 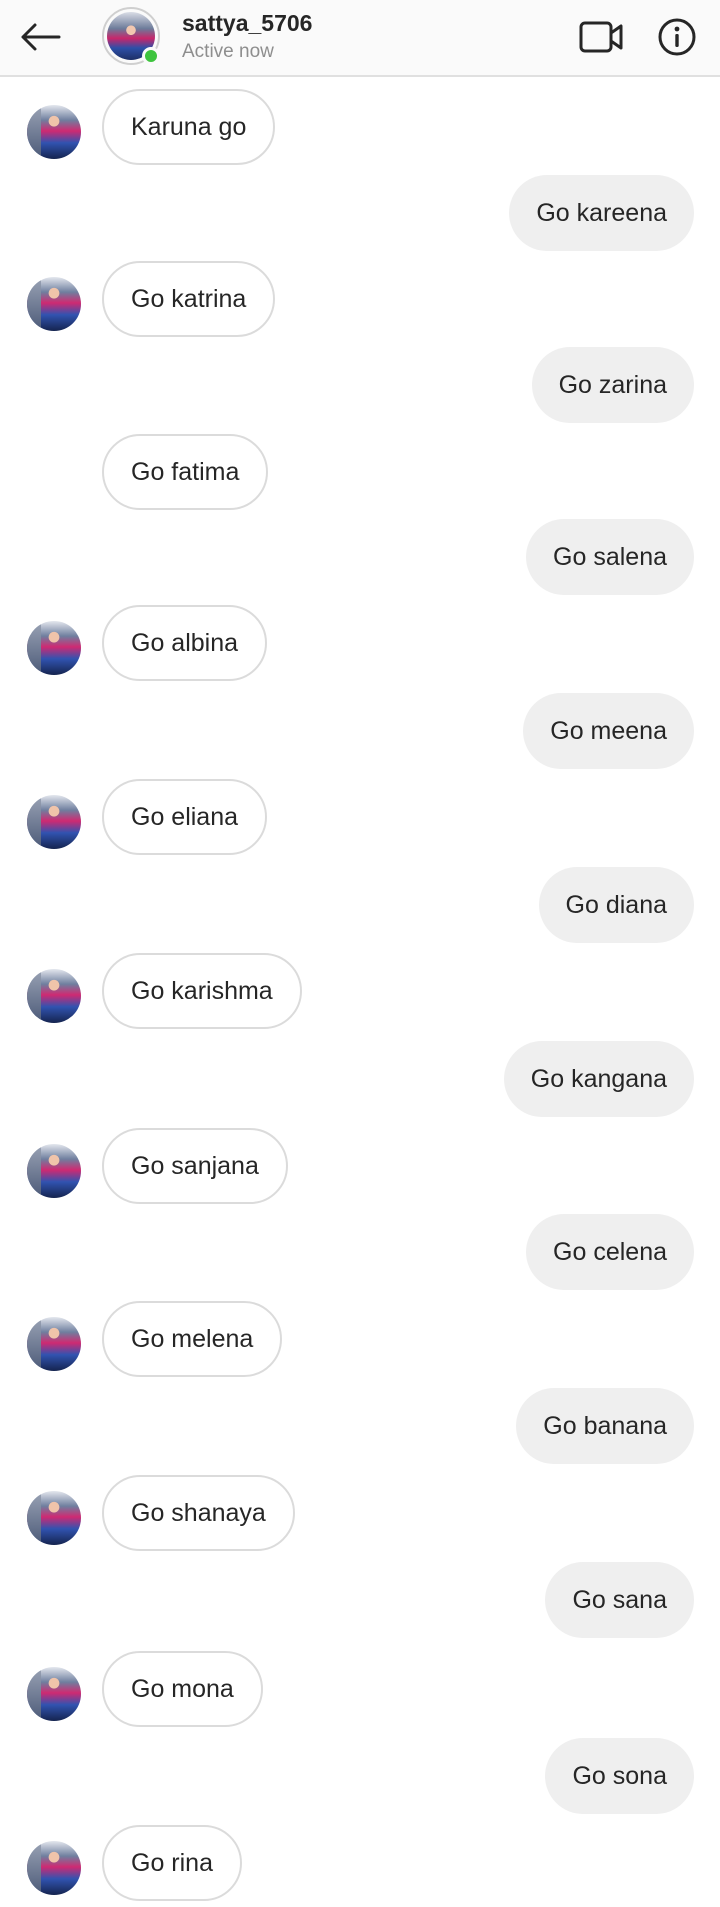 I want to click on message-row: Go mona, so click(x=360, y=1689).